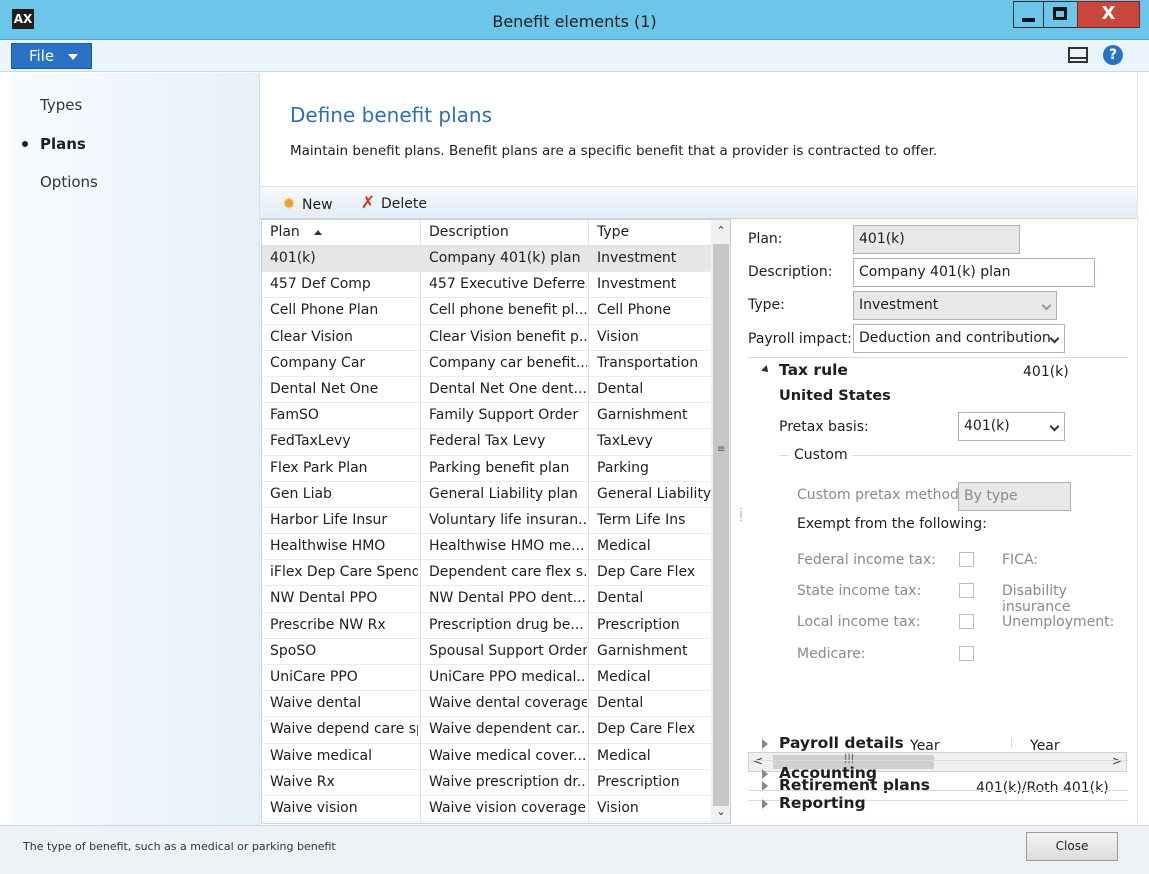  Describe the element at coordinates (637, 258) in the screenshot. I see `type-cell: Investment` at that location.